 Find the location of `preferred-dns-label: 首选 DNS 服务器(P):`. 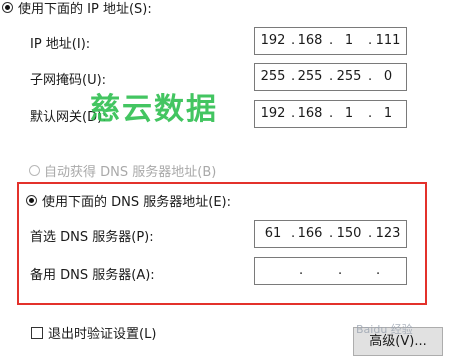

preferred-dns-label: 首选 DNS 服务器(P): is located at coordinates (92, 237).